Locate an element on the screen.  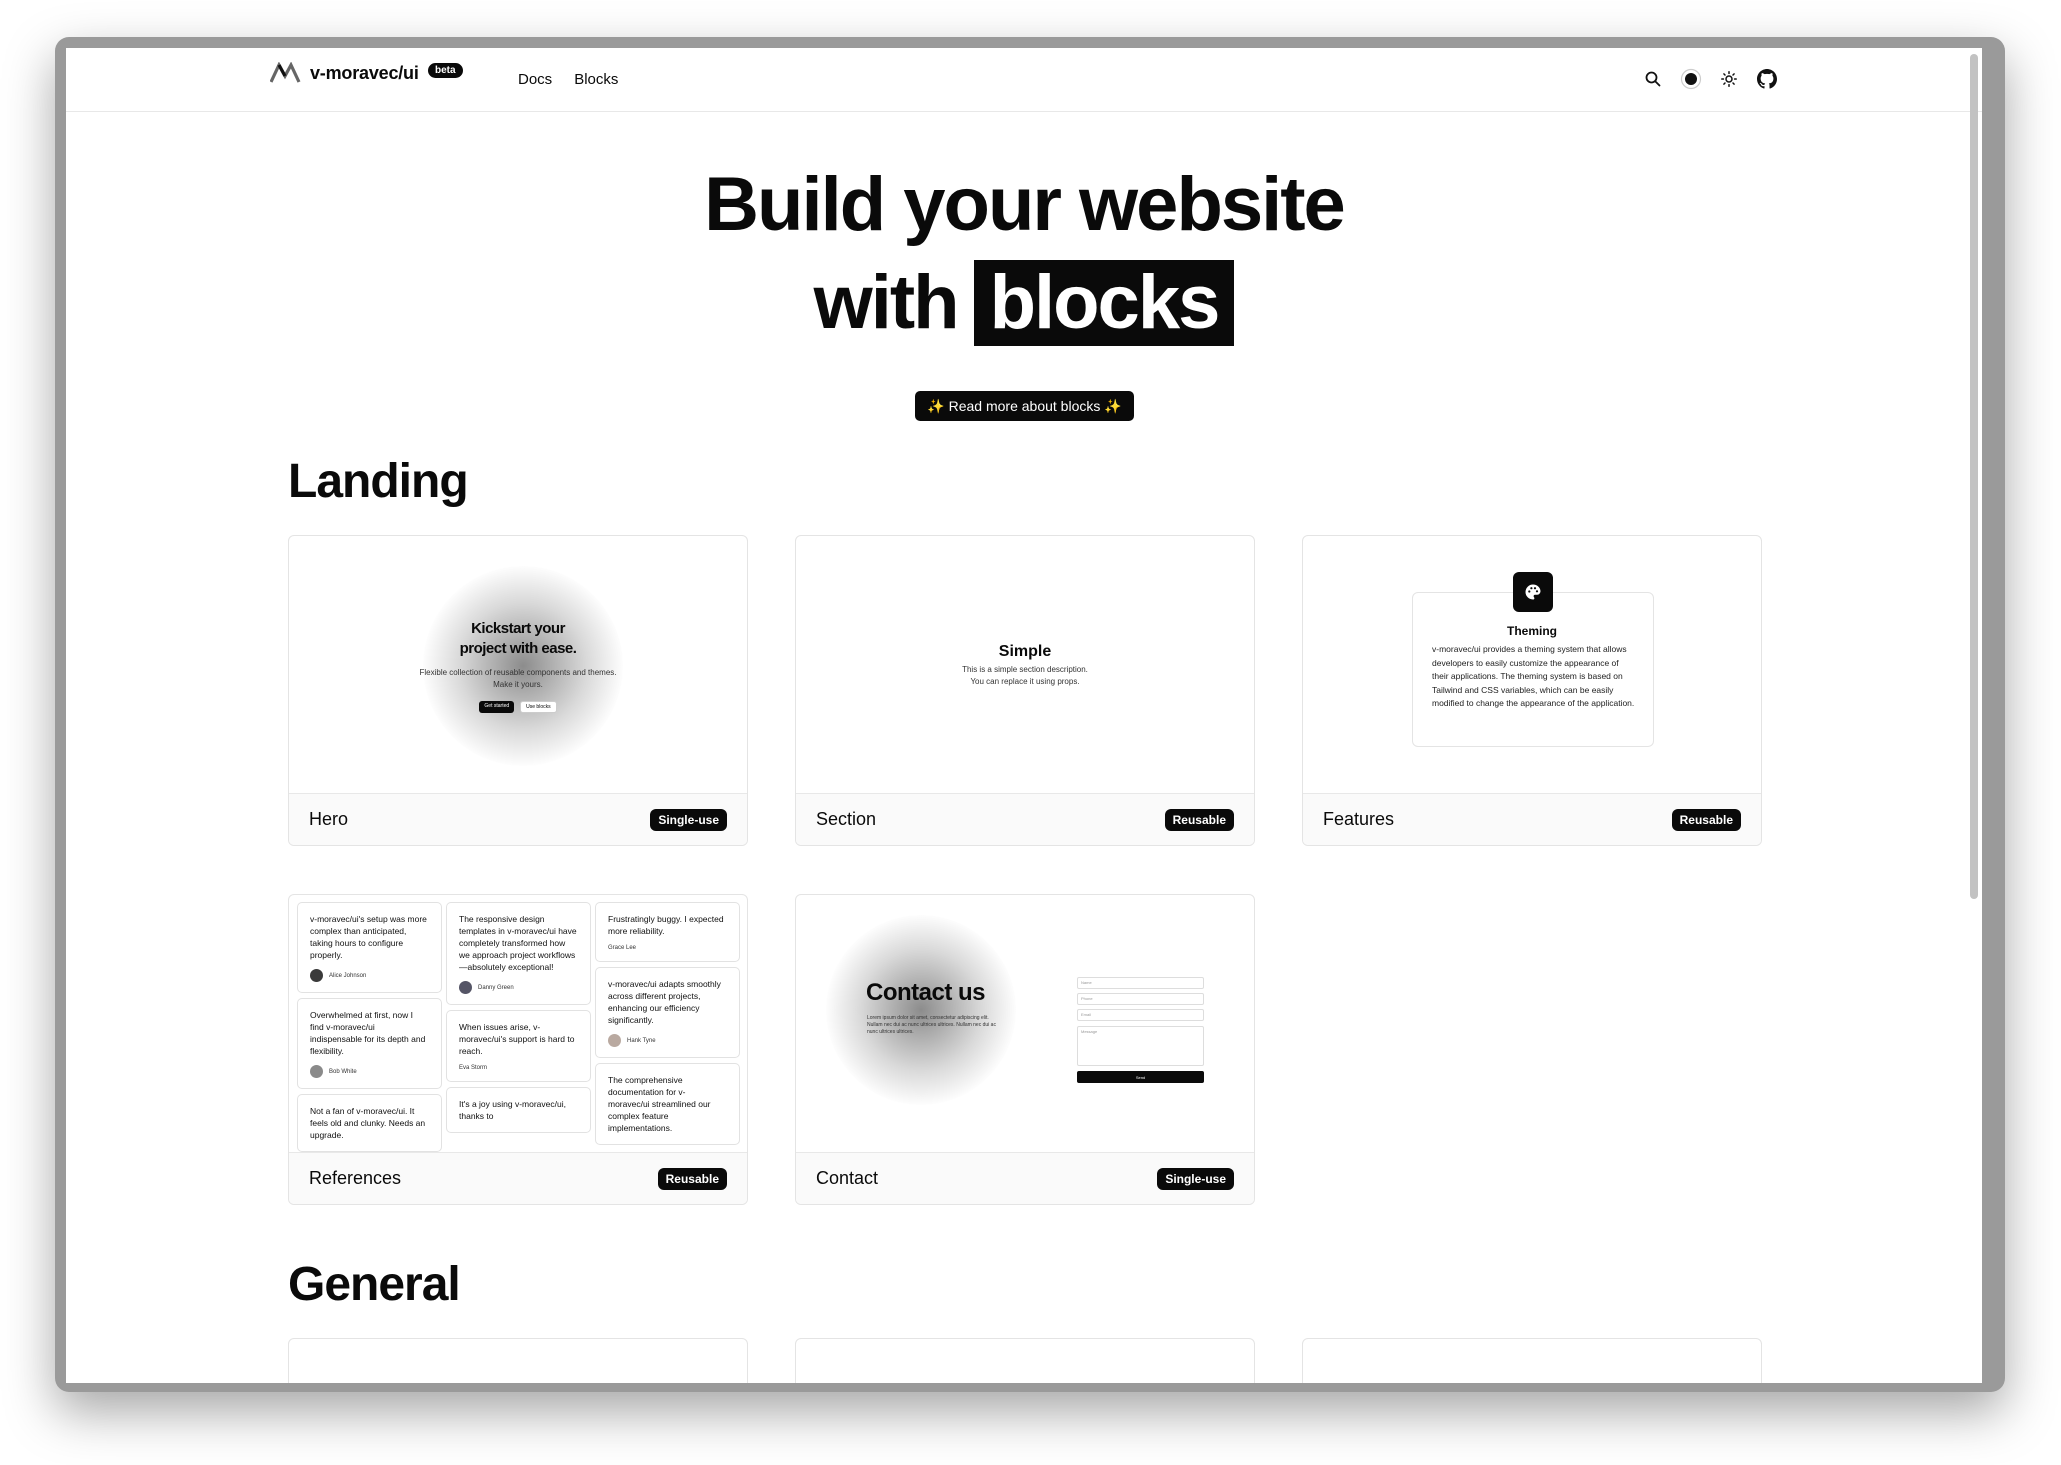
hero-preview-title: Kickstart your project with ease. is located at coordinates (518, 639).